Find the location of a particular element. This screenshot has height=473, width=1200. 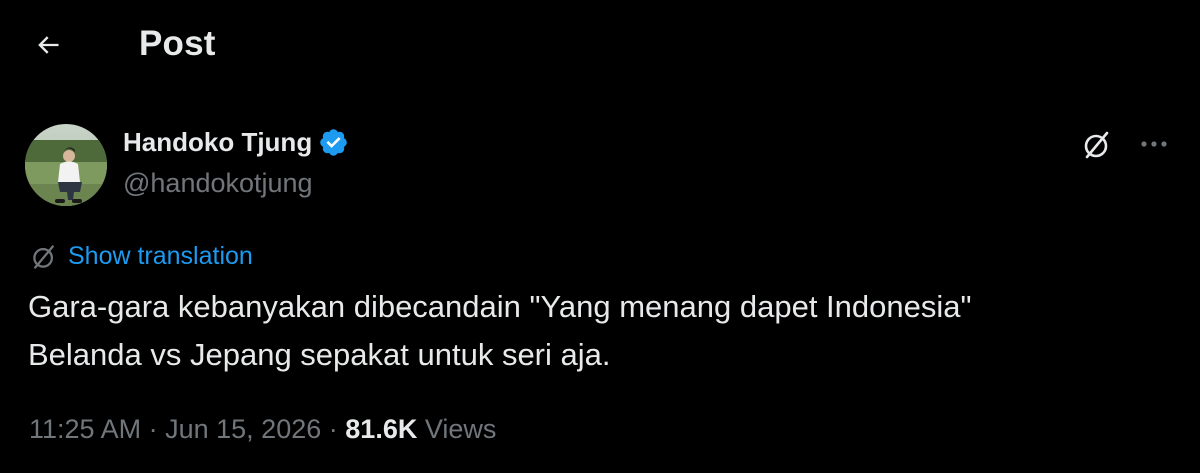

translation-row: Show translation is located at coordinates (141, 256).